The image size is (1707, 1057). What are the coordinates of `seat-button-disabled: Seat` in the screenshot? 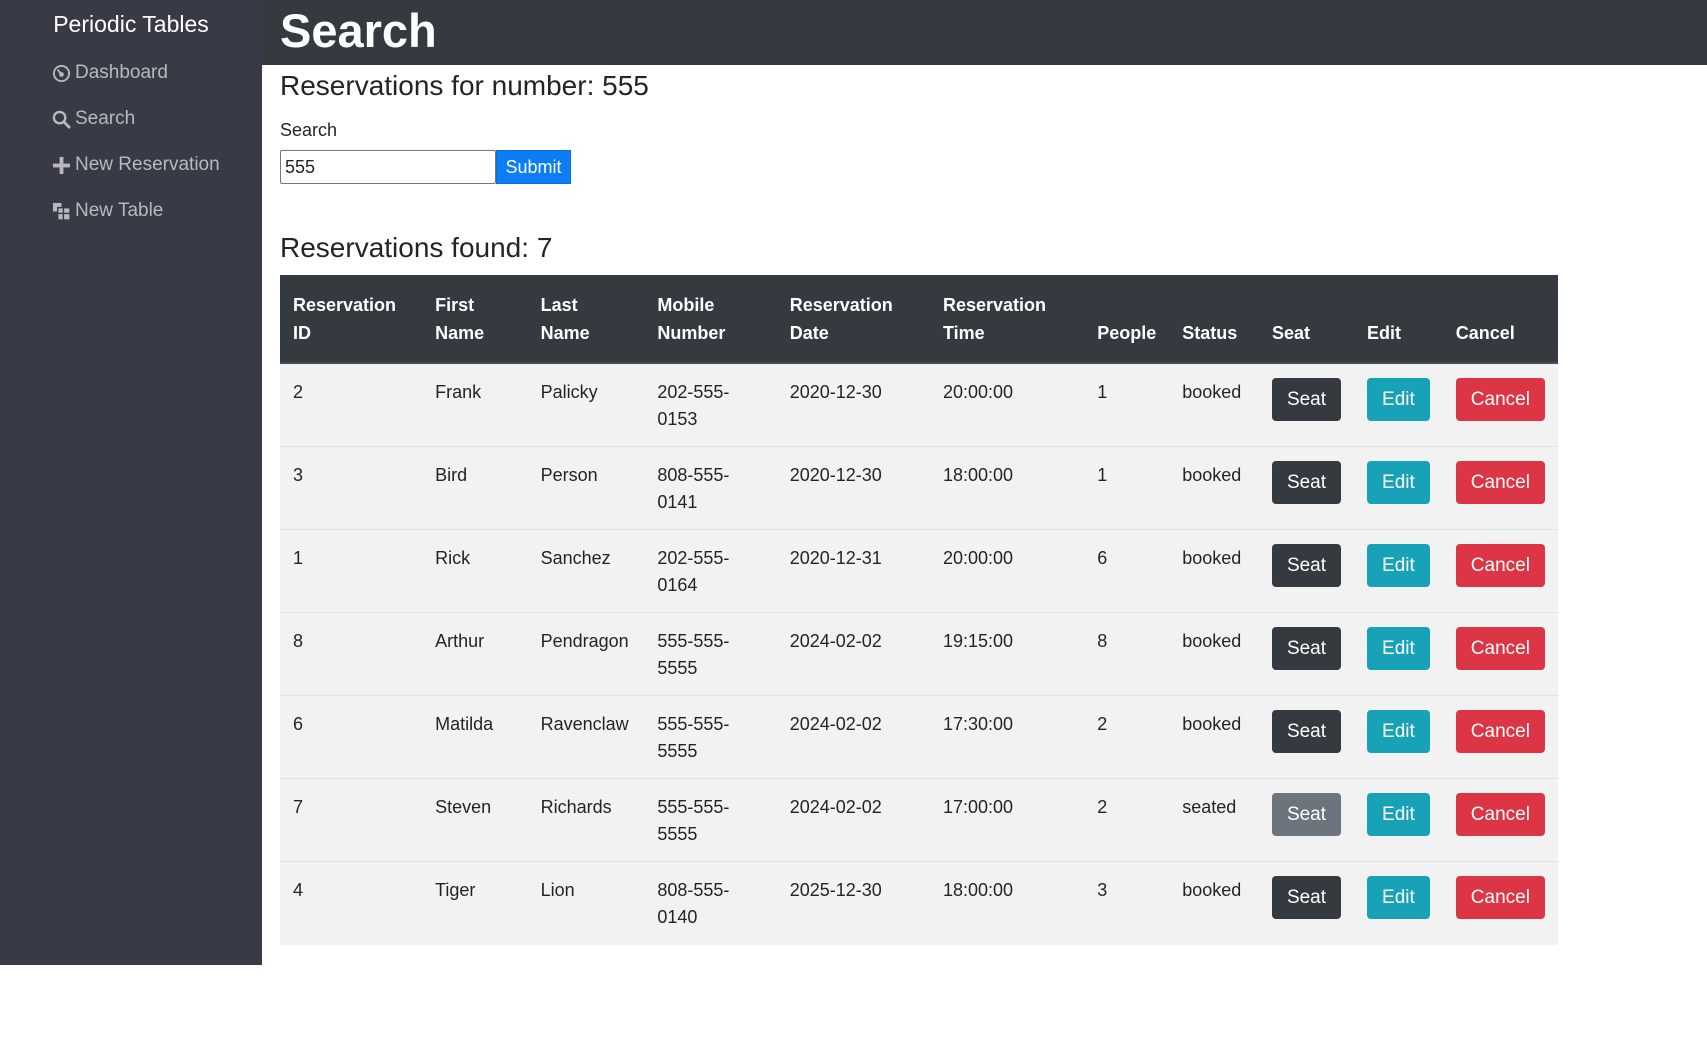 It's located at (1306, 814).